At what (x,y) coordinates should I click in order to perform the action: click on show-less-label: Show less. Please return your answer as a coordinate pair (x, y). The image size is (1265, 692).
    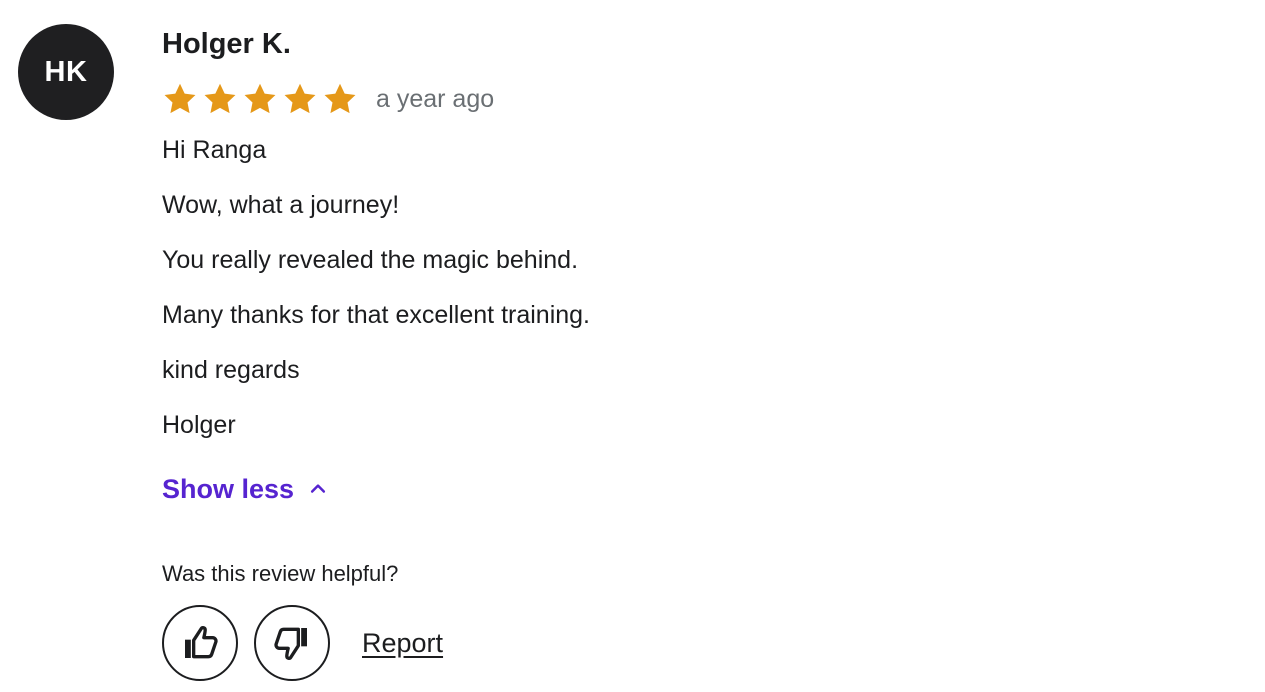
    Looking at the image, I should click on (228, 489).